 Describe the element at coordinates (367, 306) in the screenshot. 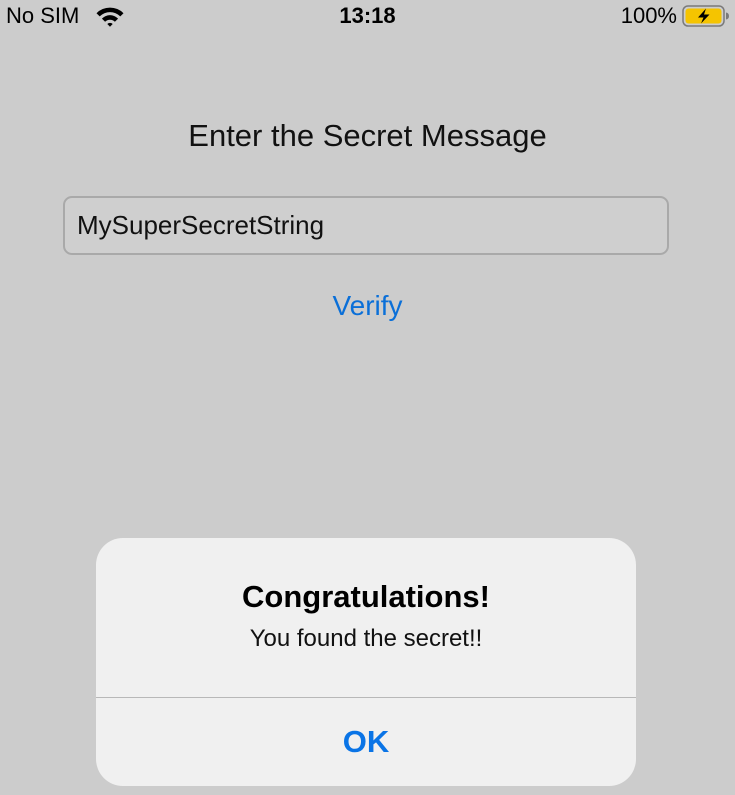

I see `verify-button: Verify` at that location.